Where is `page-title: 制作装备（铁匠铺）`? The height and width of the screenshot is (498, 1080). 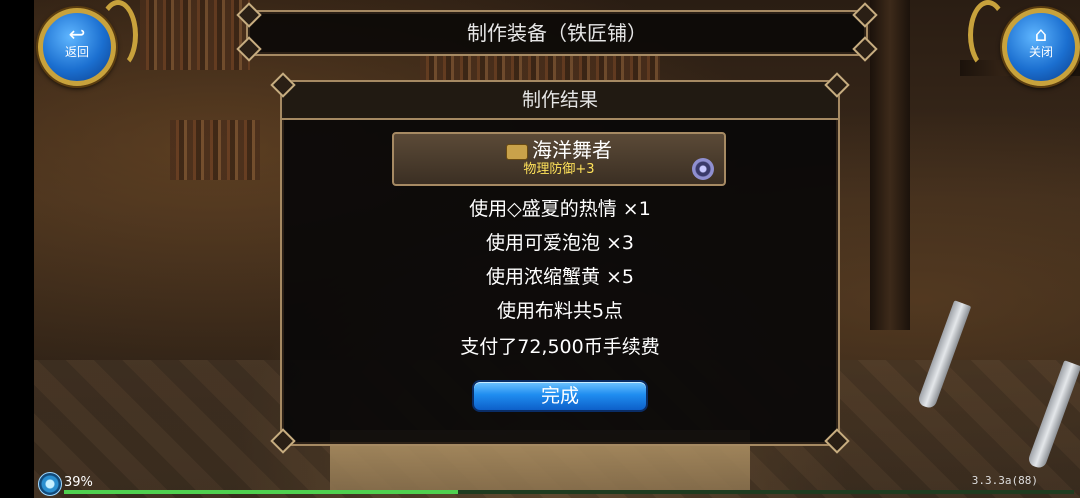 page-title: 制作装备（铁匠铺） is located at coordinates (557, 33).